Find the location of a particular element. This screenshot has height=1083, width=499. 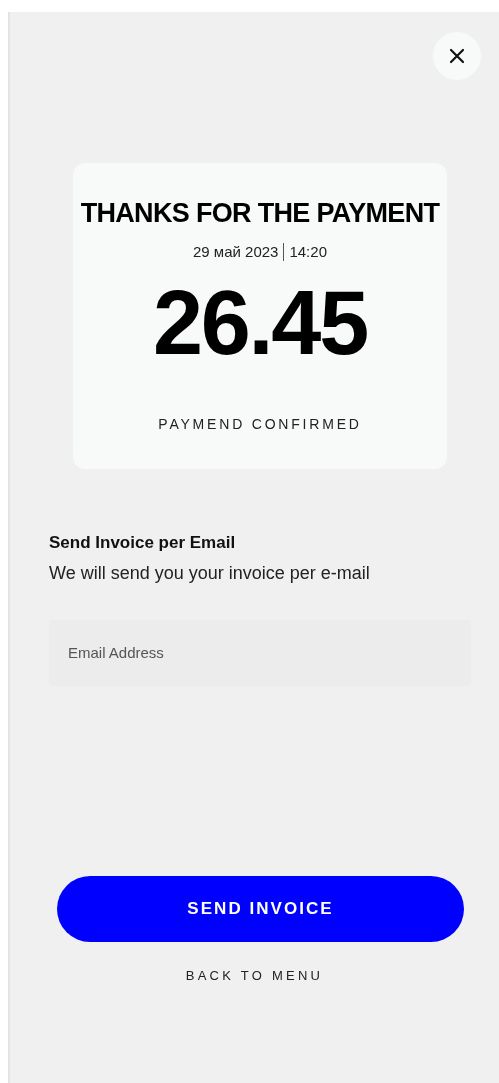

payment-amount: 26.45 is located at coordinates (260, 322).